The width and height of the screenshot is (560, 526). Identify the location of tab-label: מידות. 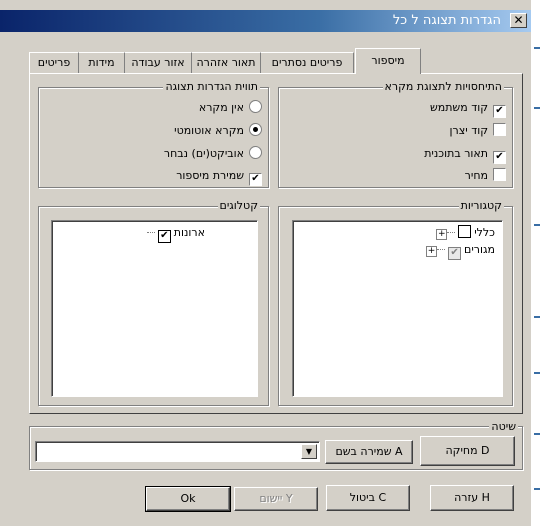
(101, 62).